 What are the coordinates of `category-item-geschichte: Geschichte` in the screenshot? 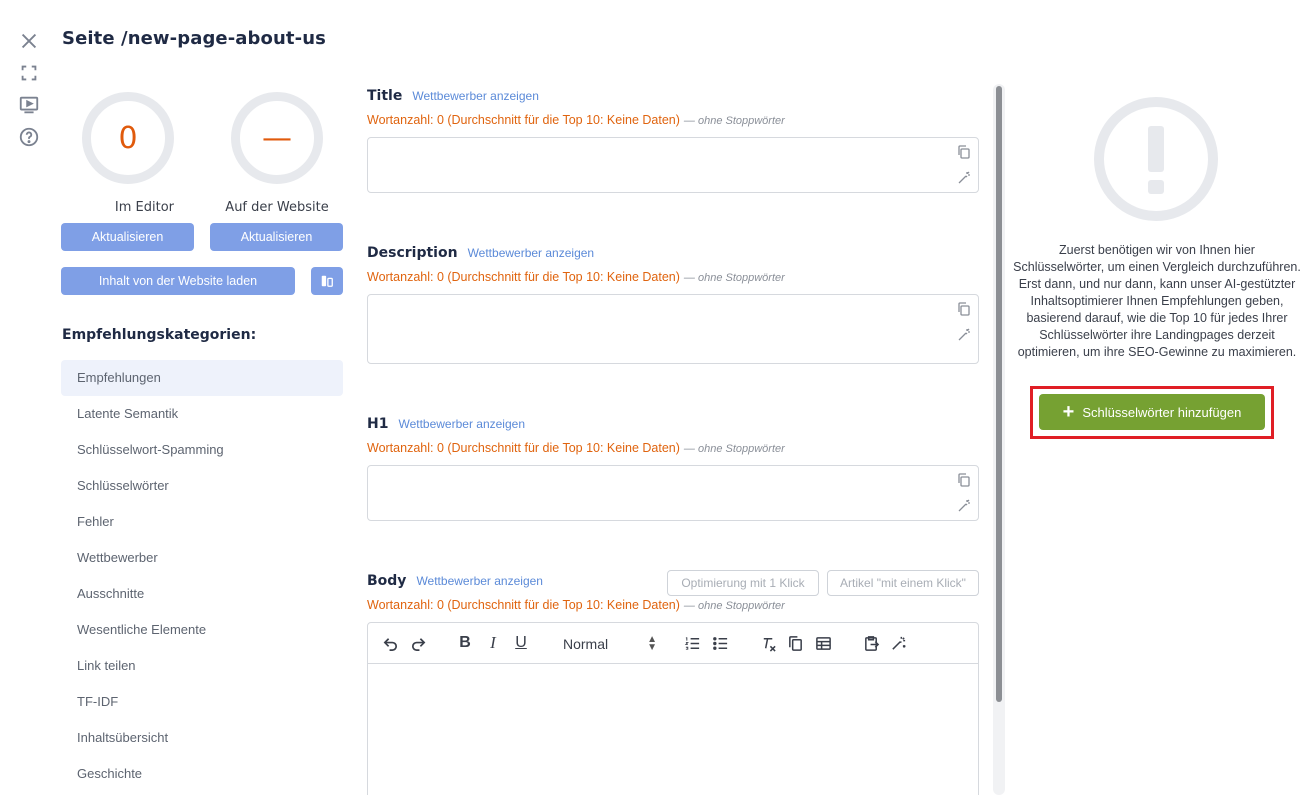 It's located at (202, 774).